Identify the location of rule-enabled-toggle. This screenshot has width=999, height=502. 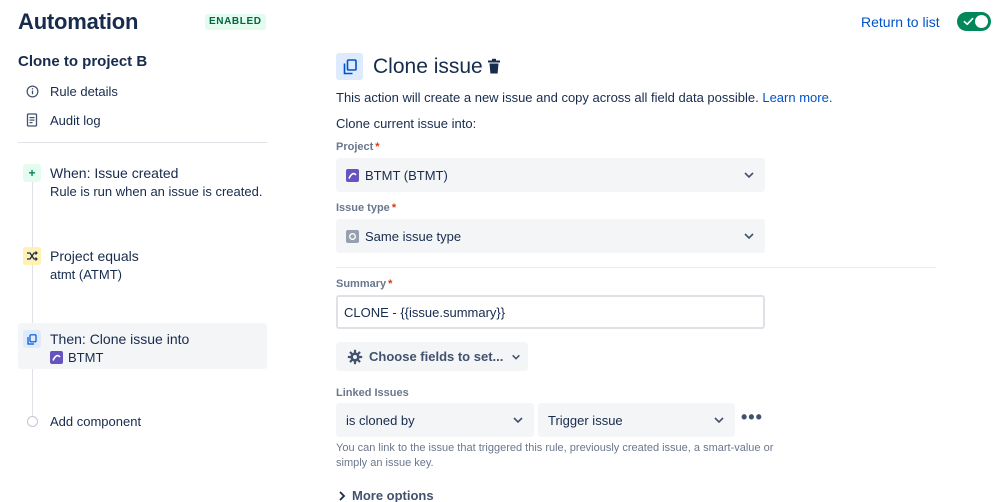
(974, 21).